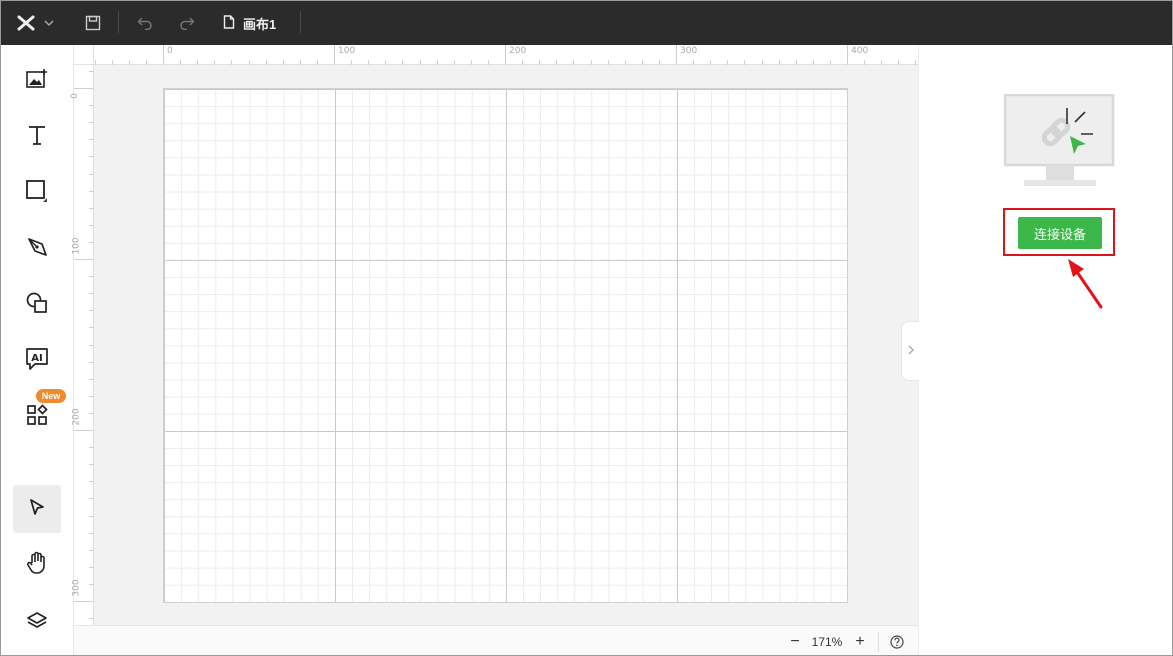 This screenshot has width=1173, height=656. What do you see at coordinates (26, 23) in the screenshot?
I see `x-logo-icon` at bounding box center [26, 23].